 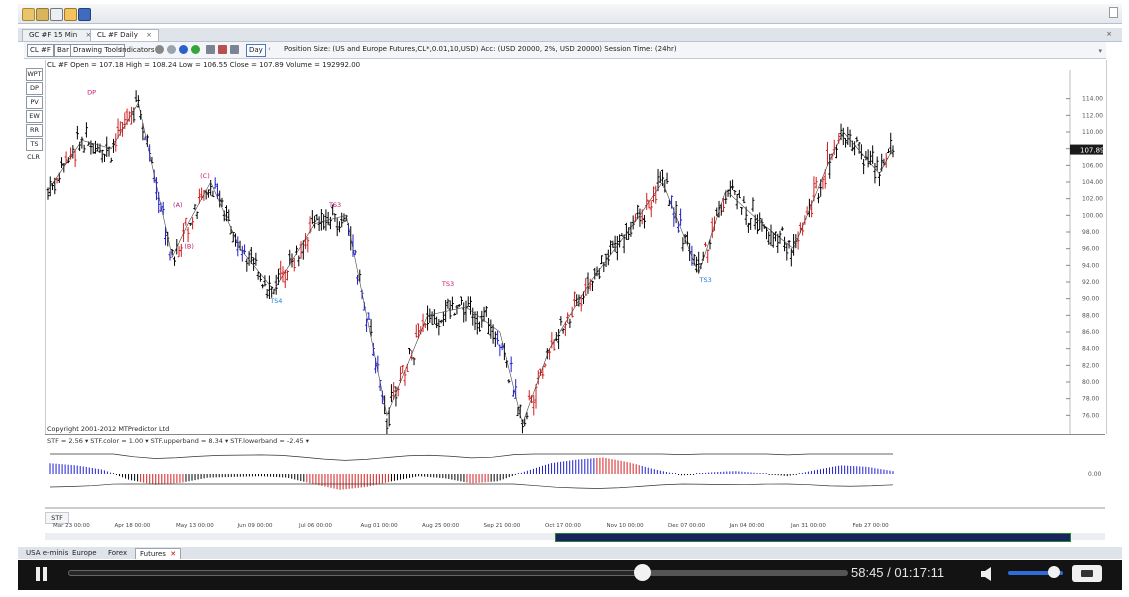 What do you see at coordinates (1054, 572) in the screenshot?
I see `volume-handle` at bounding box center [1054, 572].